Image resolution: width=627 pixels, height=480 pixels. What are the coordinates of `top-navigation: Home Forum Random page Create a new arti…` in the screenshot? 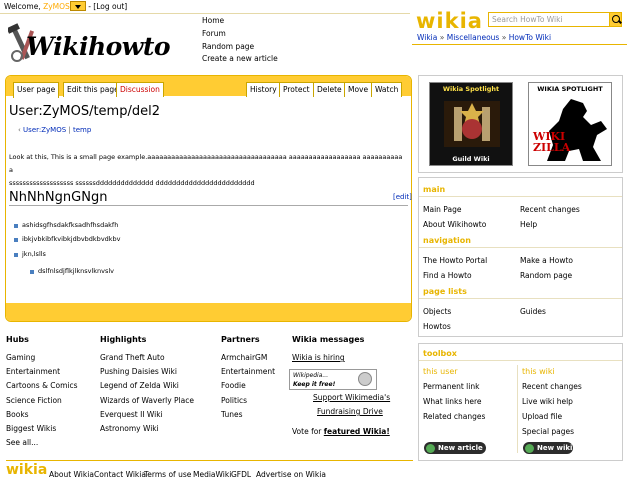 It's located at (240, 40).